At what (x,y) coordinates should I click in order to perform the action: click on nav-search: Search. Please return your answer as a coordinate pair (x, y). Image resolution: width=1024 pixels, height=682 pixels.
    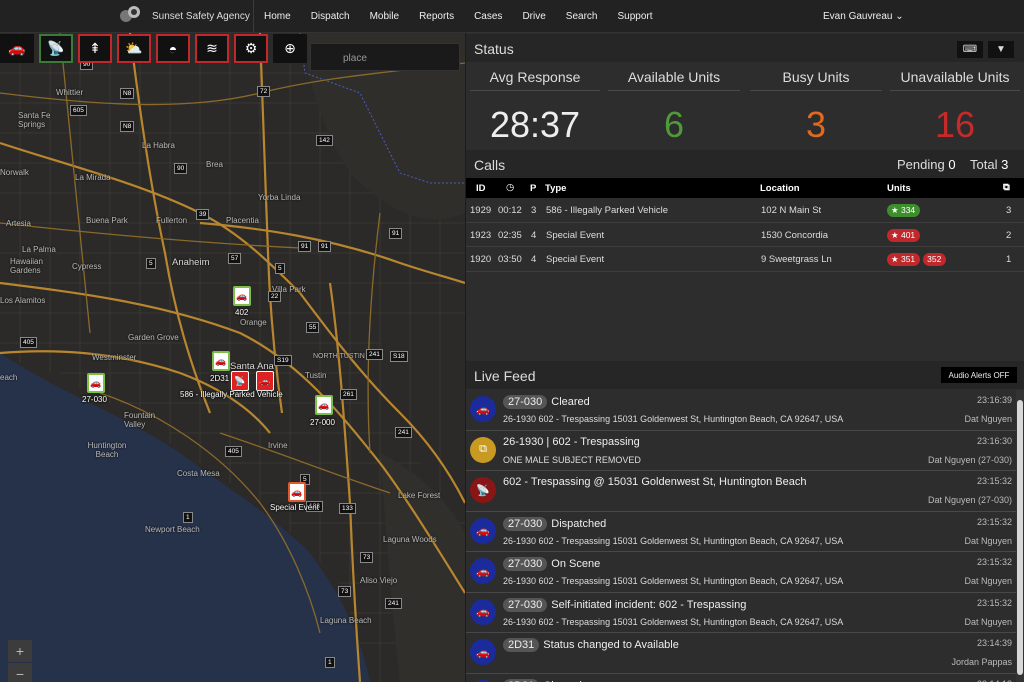
    Looking at the image, I should click on (582, 16).